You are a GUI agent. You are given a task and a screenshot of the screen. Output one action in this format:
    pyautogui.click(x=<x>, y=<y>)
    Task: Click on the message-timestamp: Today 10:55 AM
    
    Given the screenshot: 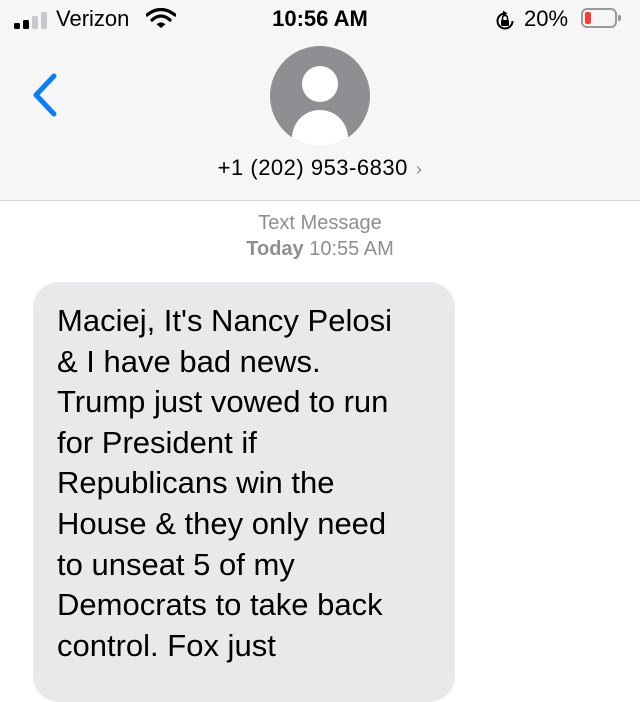 What is the action you would take?
    pyautogui.click(x=320, y=249)
    